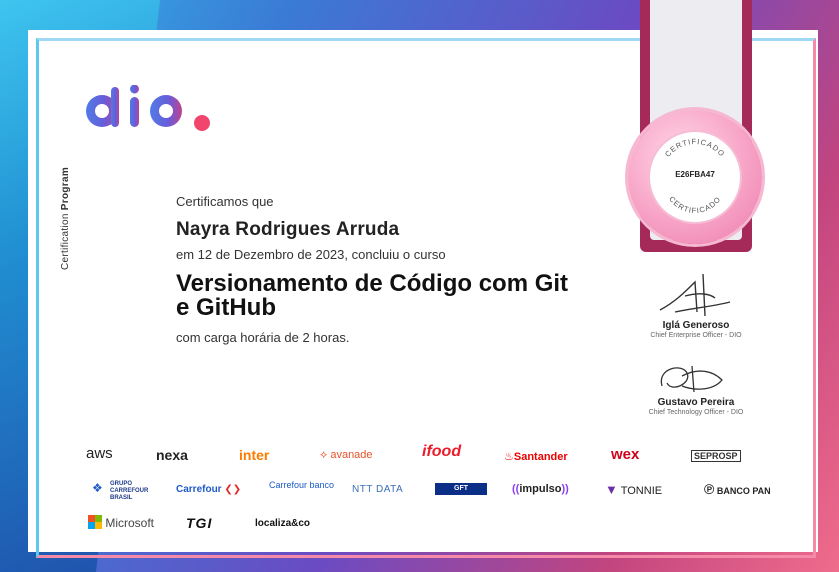 This screenshot has width=839, height=572. Describe the element at coordinates (263, 337) in the screenshot. I see `course-hours: com carga horária de 2 horas.` at that location.